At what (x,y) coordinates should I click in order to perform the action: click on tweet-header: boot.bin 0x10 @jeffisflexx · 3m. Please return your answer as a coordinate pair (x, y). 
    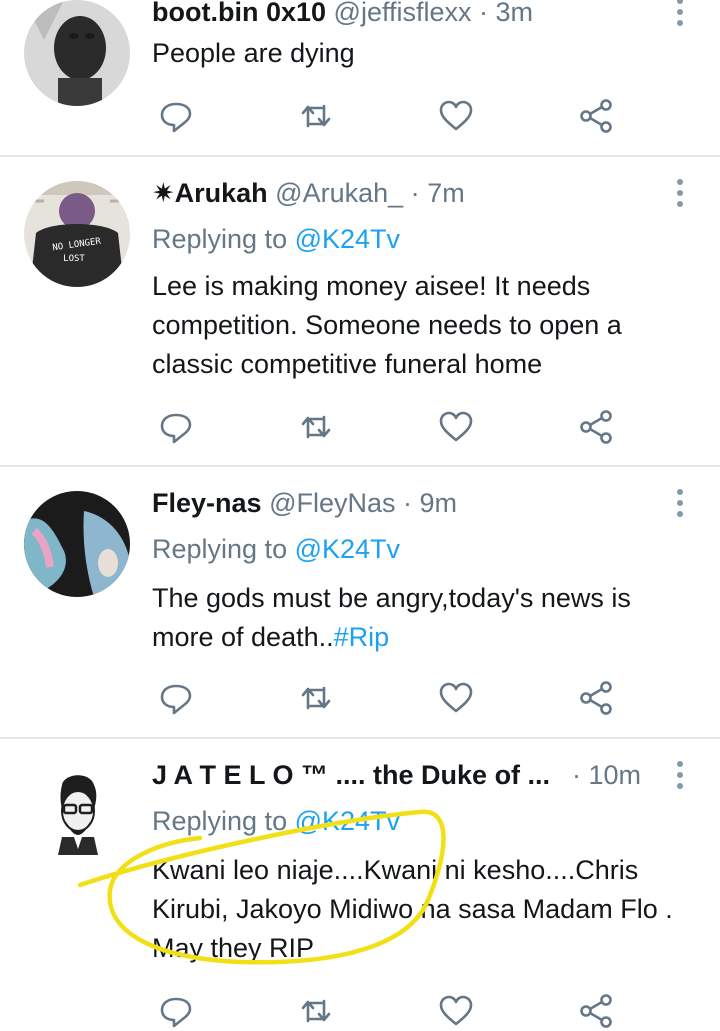
    Looking at the image, I should click on (412, 16).